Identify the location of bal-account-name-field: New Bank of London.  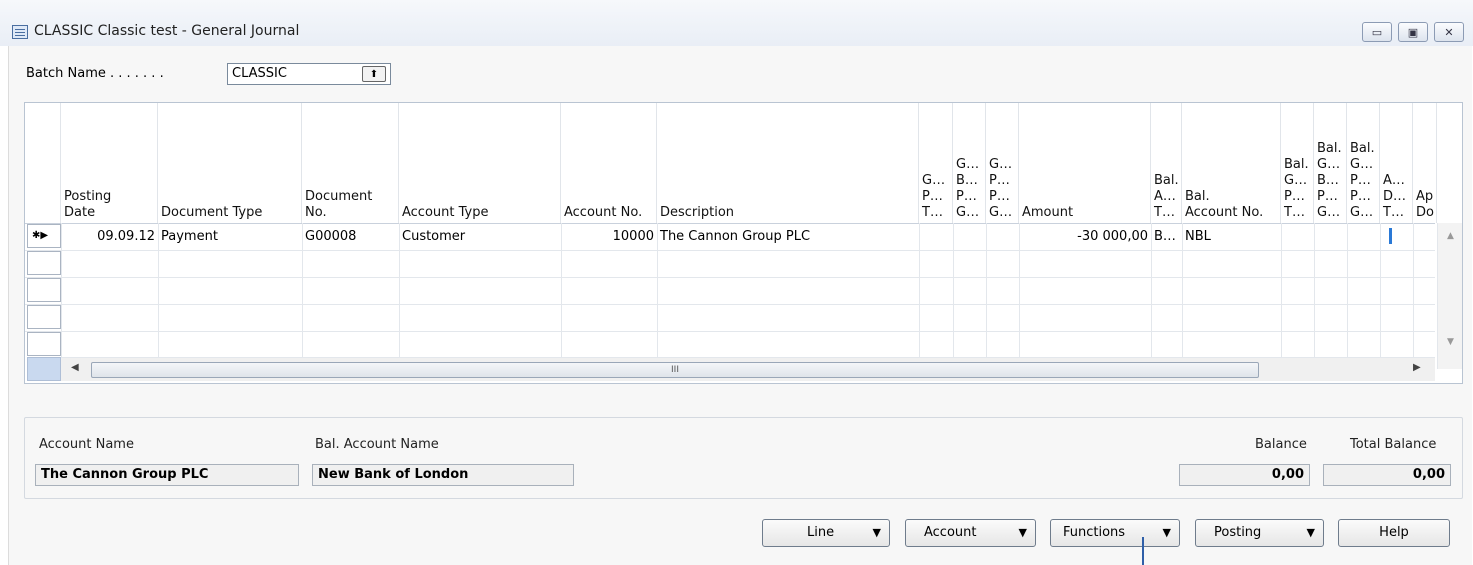
(443, 475).